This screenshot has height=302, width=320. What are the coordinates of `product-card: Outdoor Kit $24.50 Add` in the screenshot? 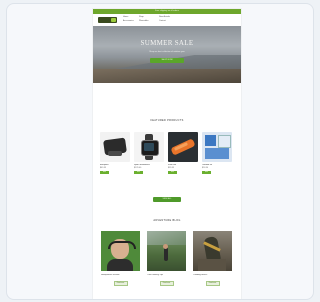 It's located at (217, 160).